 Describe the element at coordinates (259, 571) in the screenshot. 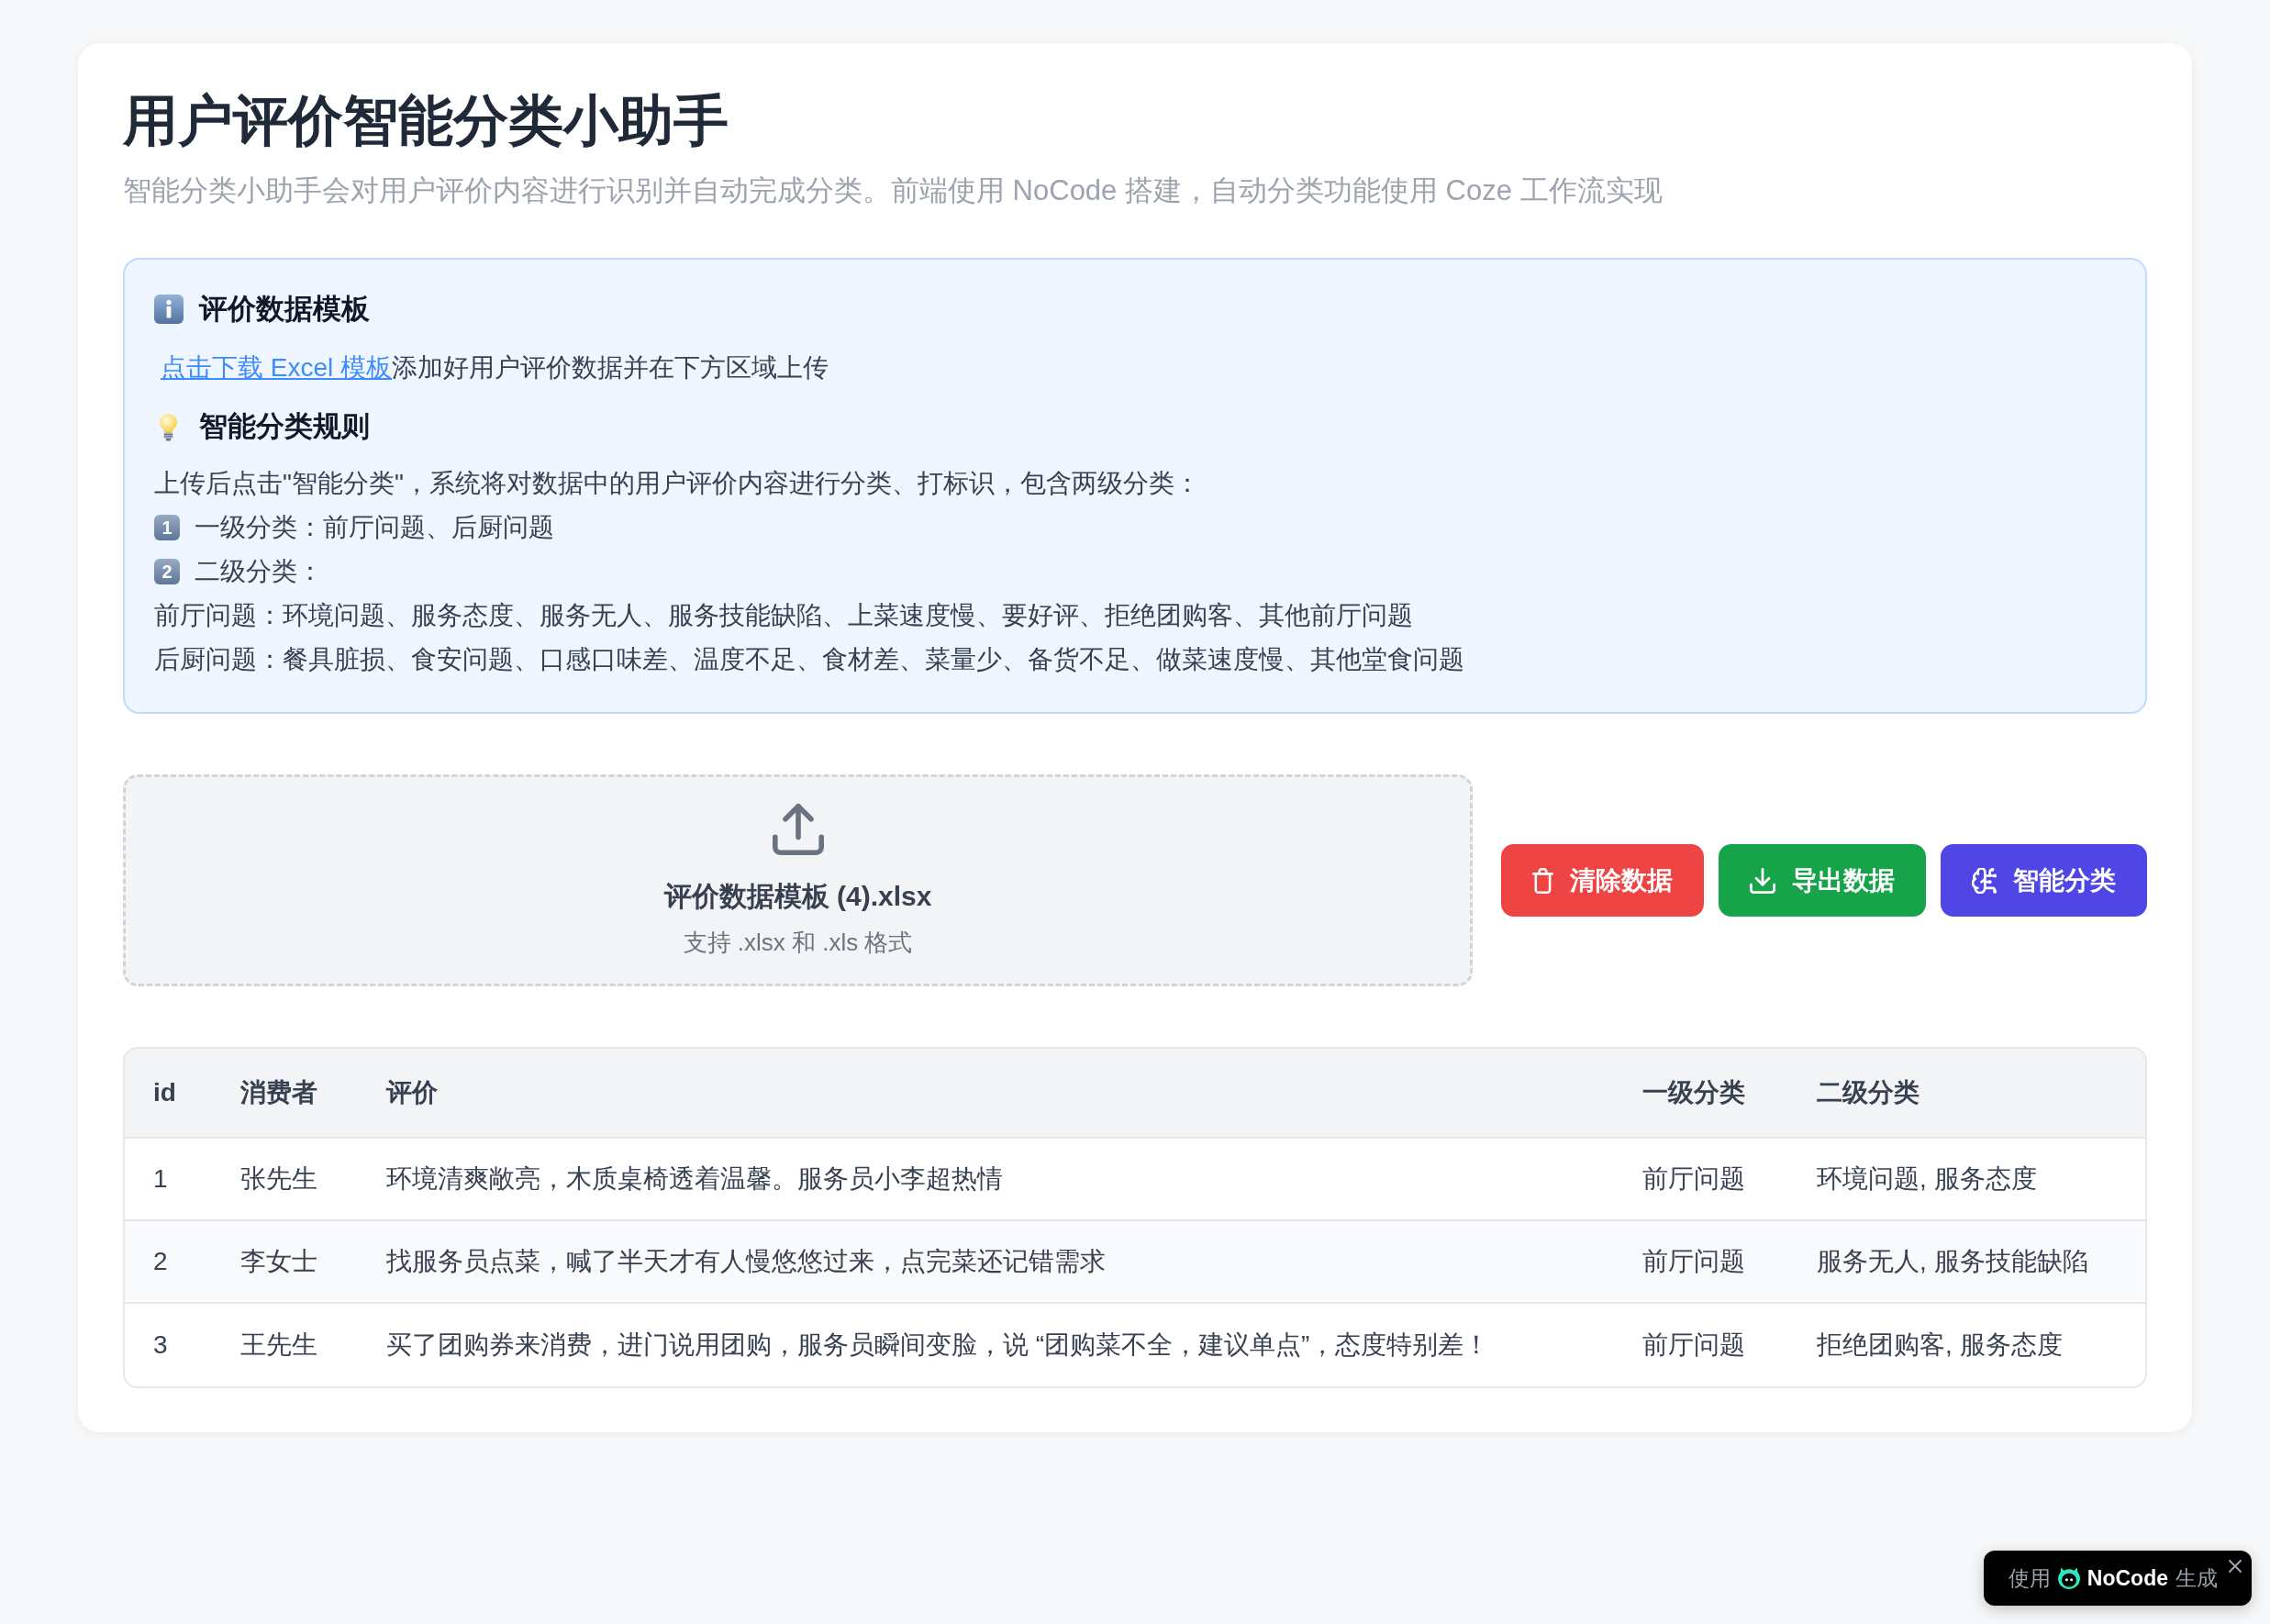

I see `rule-text: 二级分类：` at that location.